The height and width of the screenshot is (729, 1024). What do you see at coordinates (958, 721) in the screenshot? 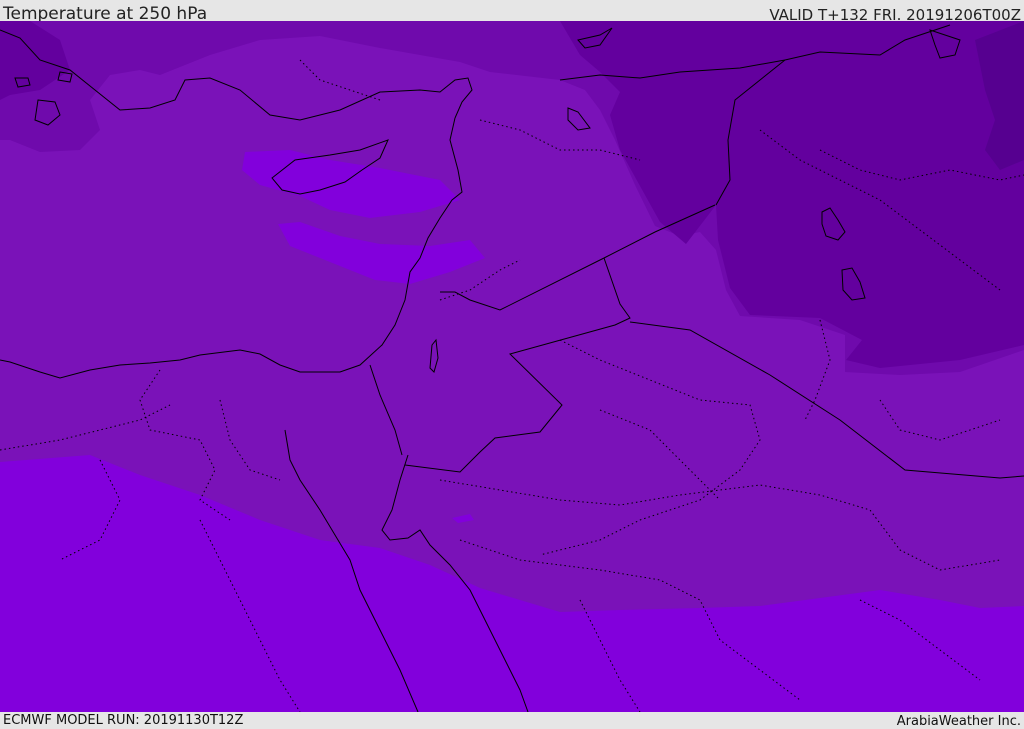
I see `provider-credit: ArabiaWeather Inc.` at bounding box center [958, 721].